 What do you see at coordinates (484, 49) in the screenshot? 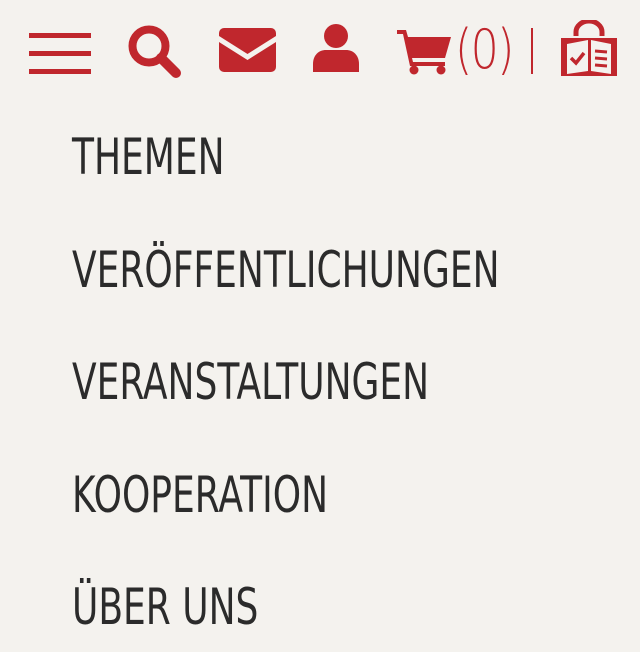
I see `cart-count: (0)` at bounding box center [484, 49].